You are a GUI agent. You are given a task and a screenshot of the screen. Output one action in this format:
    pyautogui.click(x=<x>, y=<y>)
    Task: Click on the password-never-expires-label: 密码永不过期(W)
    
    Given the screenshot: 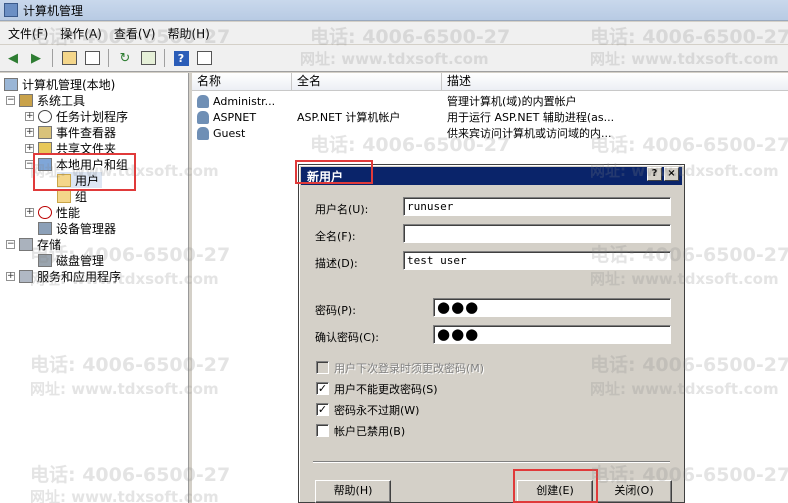 What is the action you would take?
    pyautogui.click(x=377, y=410)
    